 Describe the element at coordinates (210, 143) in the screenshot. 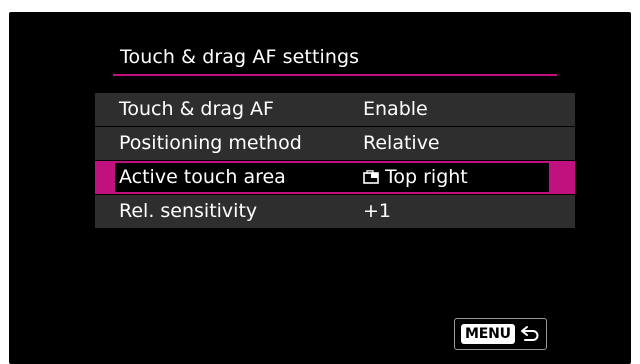

I see `menu-item-label: Positioning method` at that location.